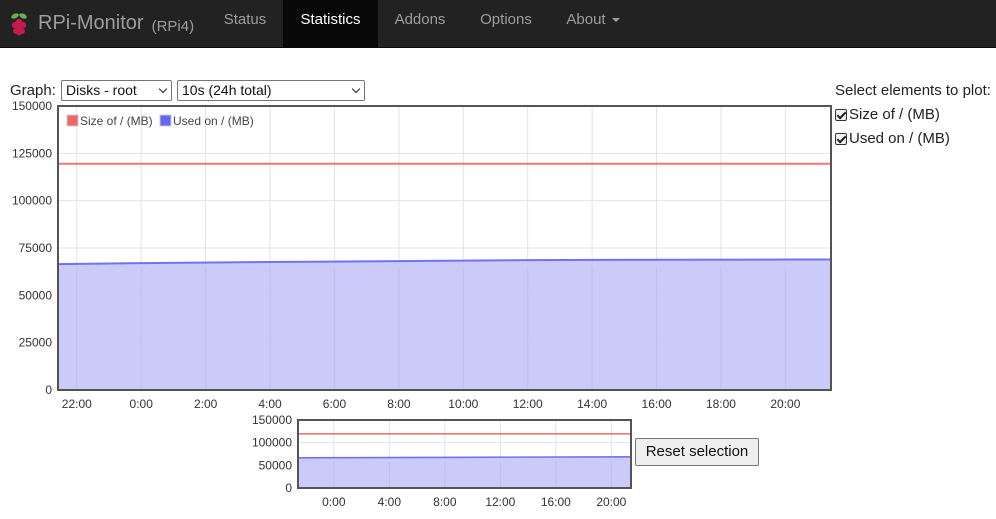  What do you see at coordinates (173, 26) in the screenshot?
I see `brand-hostname: (RPi4)` at bounding box center [173, 26].